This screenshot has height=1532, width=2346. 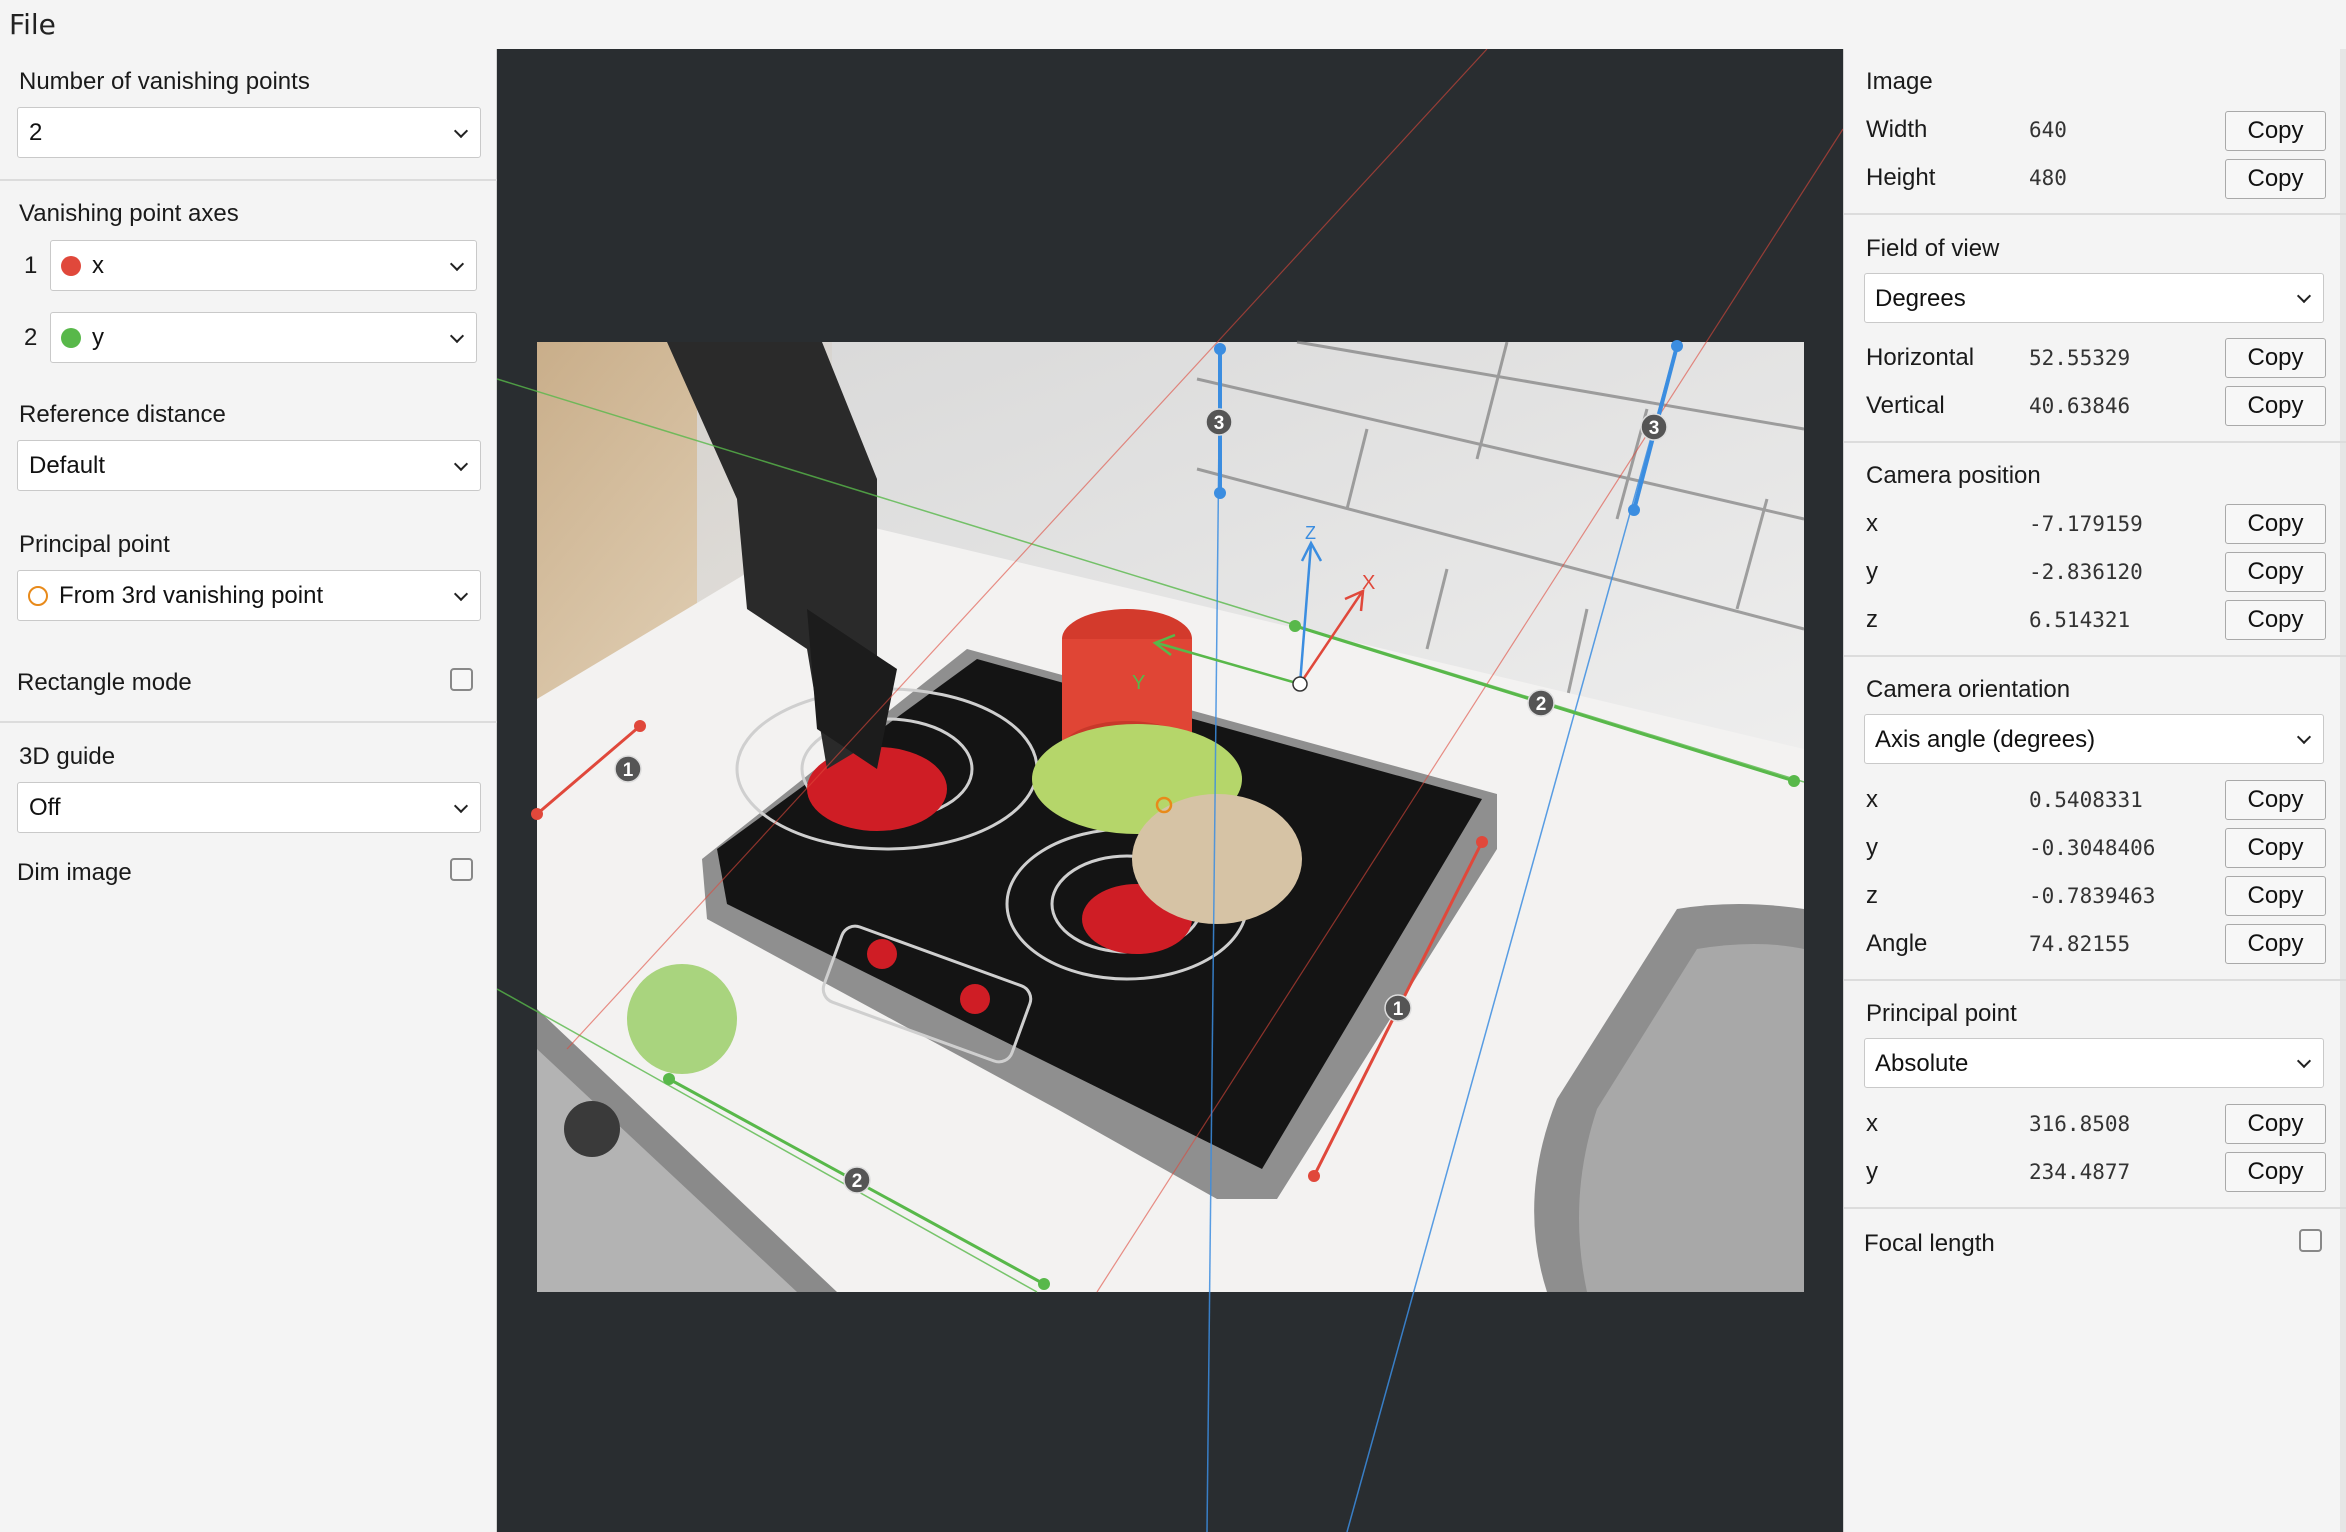 I want to click on focal-length-checkbox, so click(x=2310, y=1240).